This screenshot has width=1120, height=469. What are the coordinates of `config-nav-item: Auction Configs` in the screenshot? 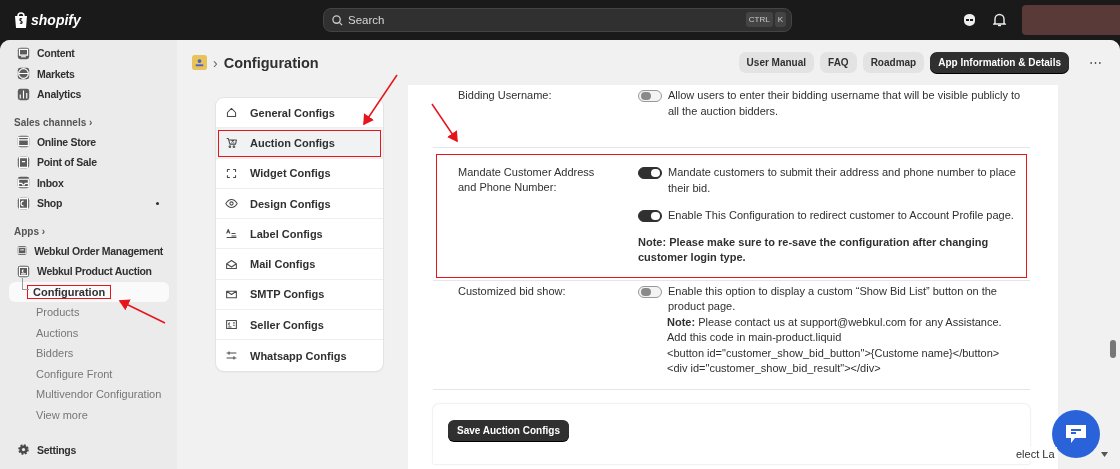 It's located at (299, 143).